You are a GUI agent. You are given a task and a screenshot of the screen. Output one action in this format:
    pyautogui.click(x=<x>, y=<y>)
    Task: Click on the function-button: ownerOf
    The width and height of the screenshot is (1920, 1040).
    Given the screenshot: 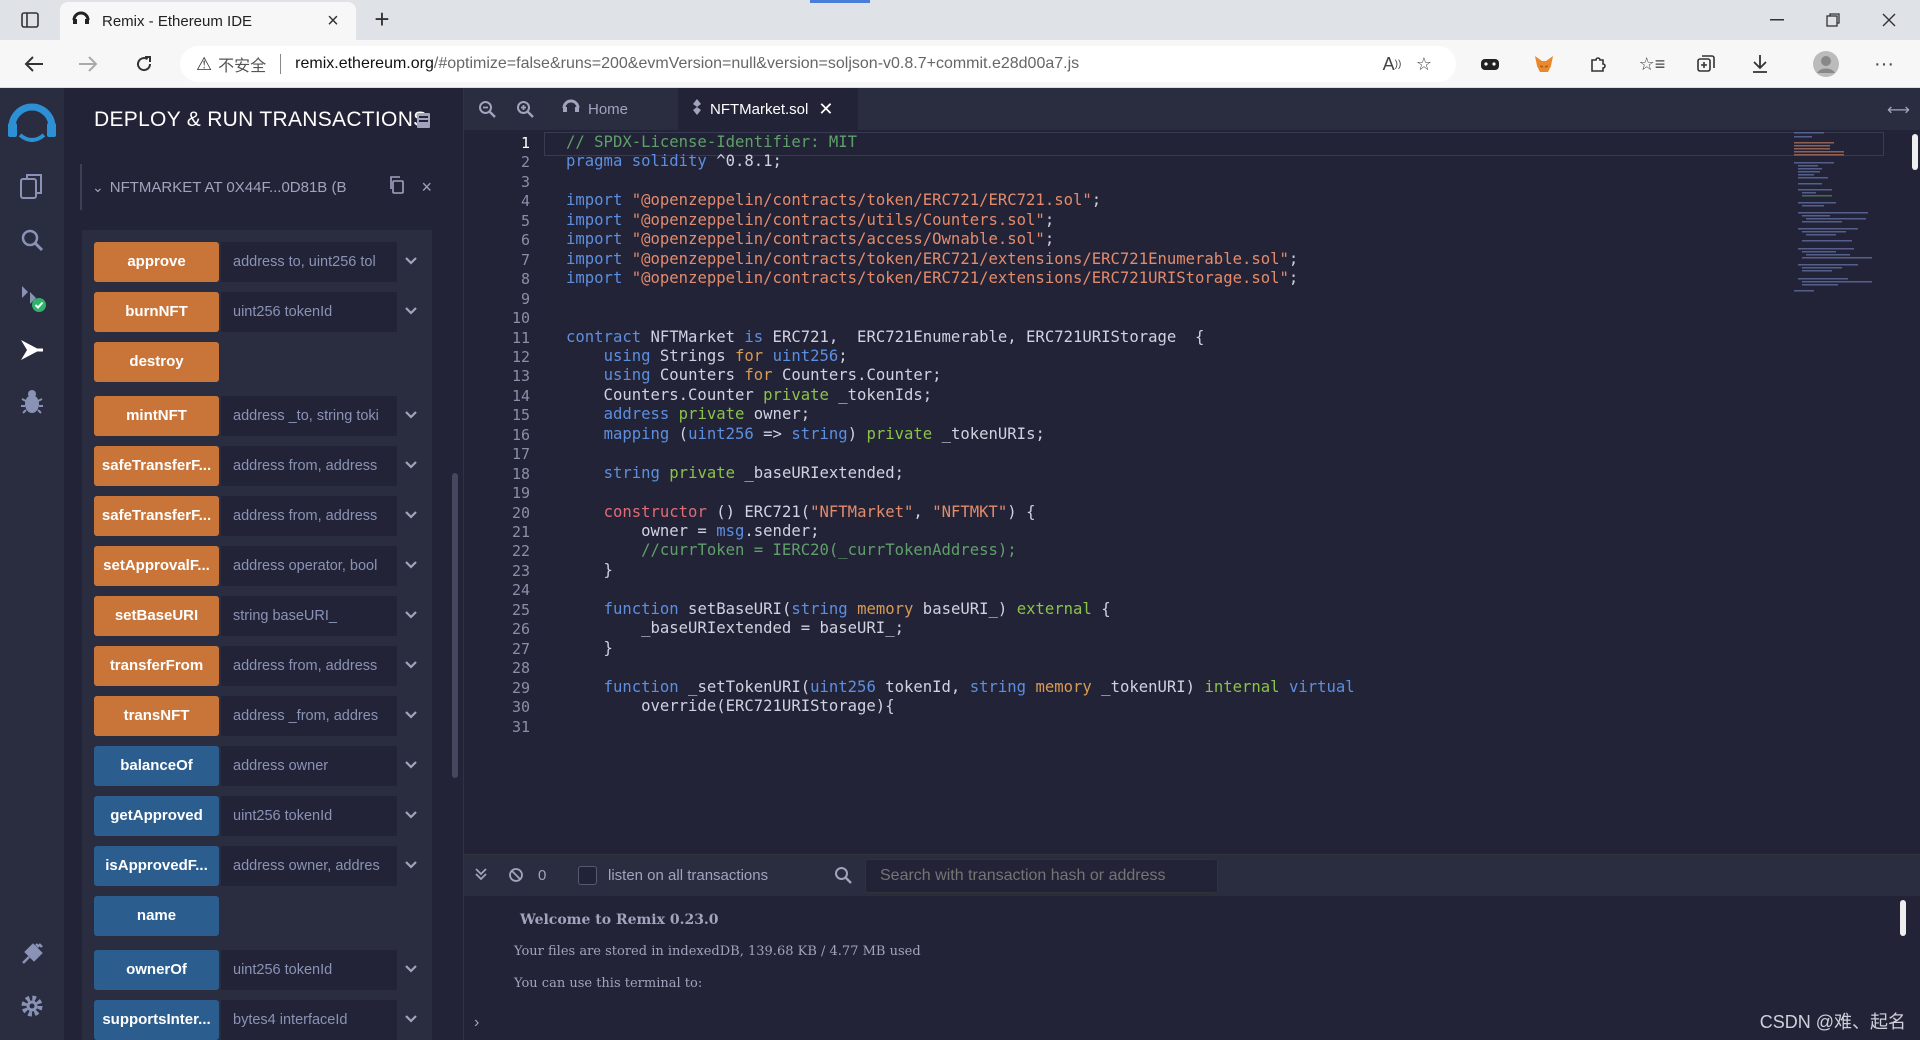 What is the action you would take?
    pyautogui.click(x=156, y=970)
    